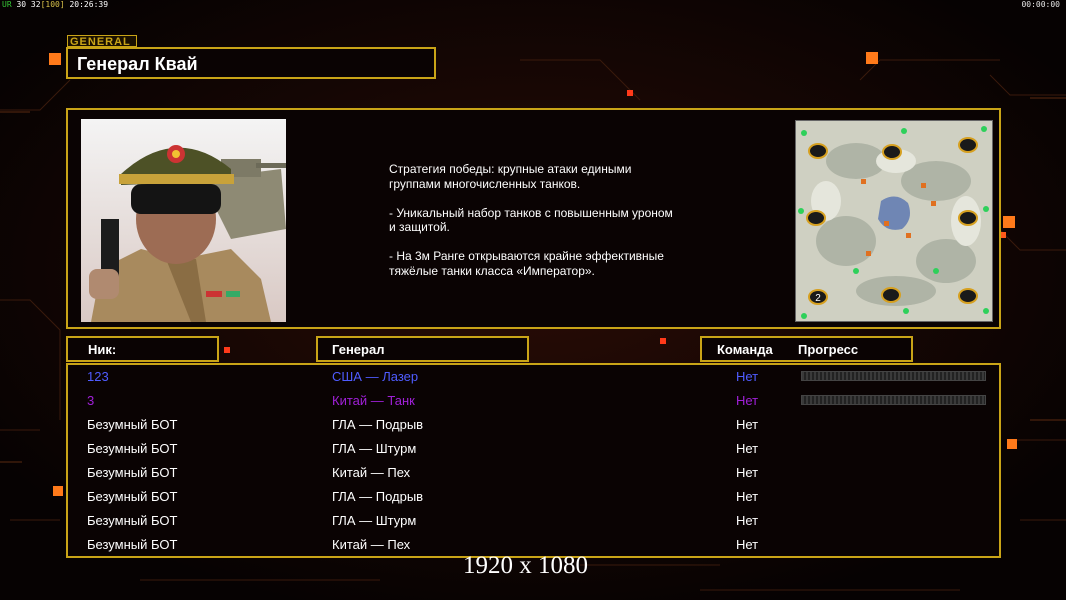 The width and height of the screenshot is (1066, 600). I want to click on minimap: 2, so click(894, 221).